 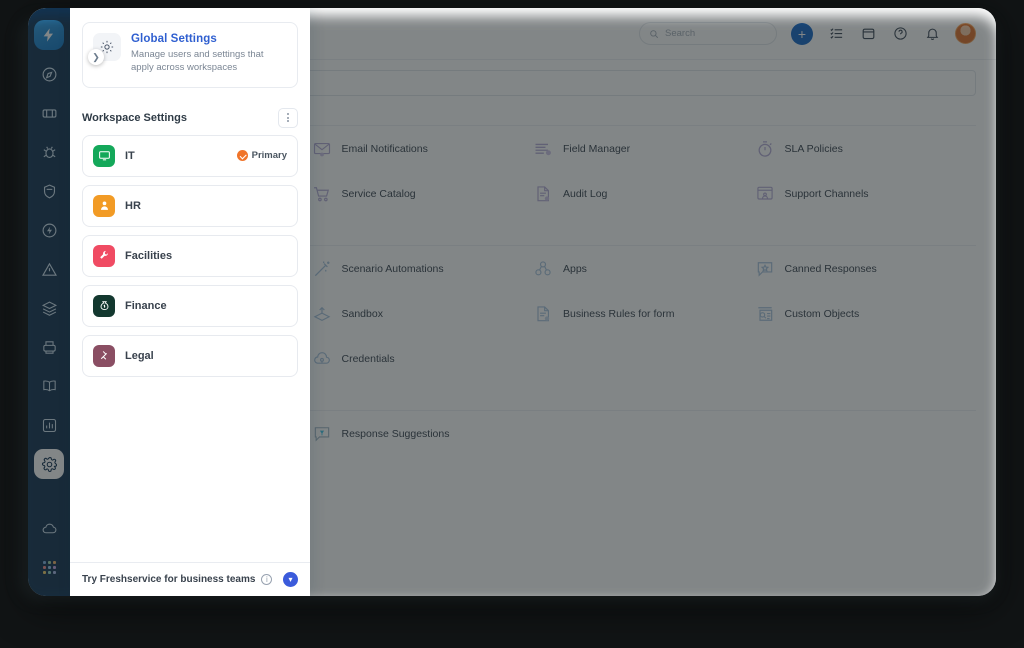 I want to click on settings-item-label: Sandbox, so click(x=362, y=313).